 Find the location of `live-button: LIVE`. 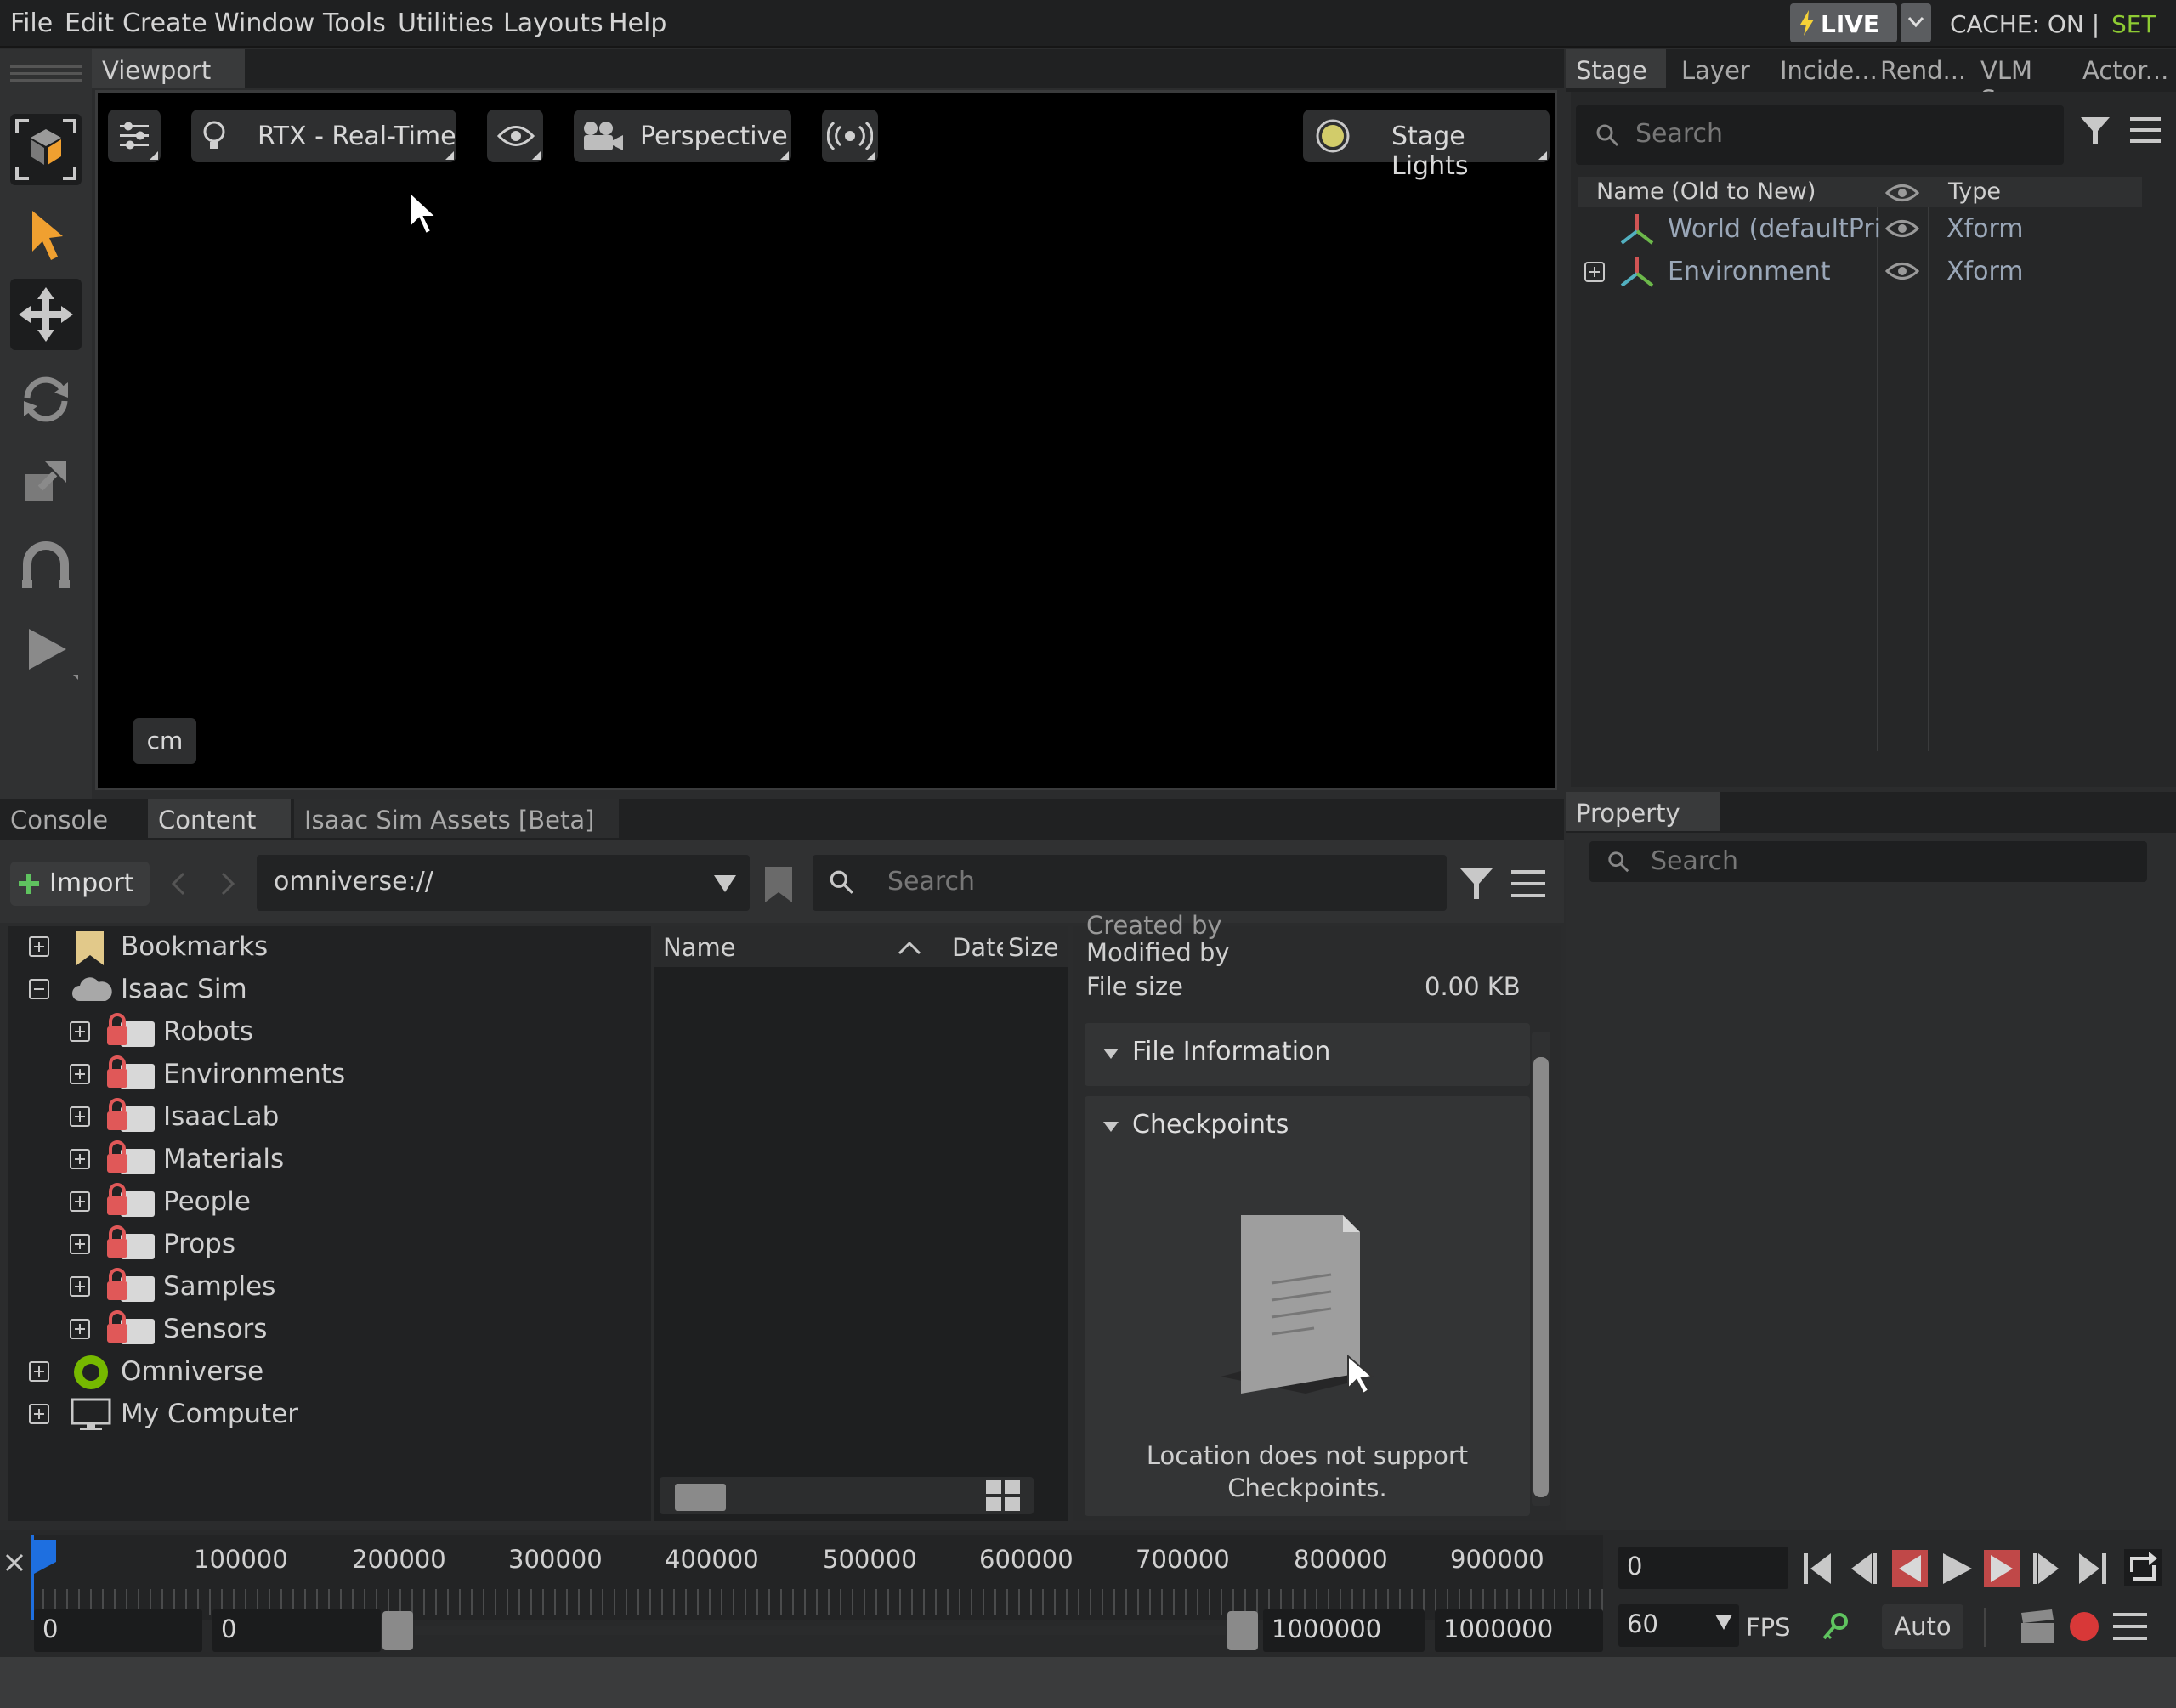

live-button: LIVE is located at coordinates (1843, 23).